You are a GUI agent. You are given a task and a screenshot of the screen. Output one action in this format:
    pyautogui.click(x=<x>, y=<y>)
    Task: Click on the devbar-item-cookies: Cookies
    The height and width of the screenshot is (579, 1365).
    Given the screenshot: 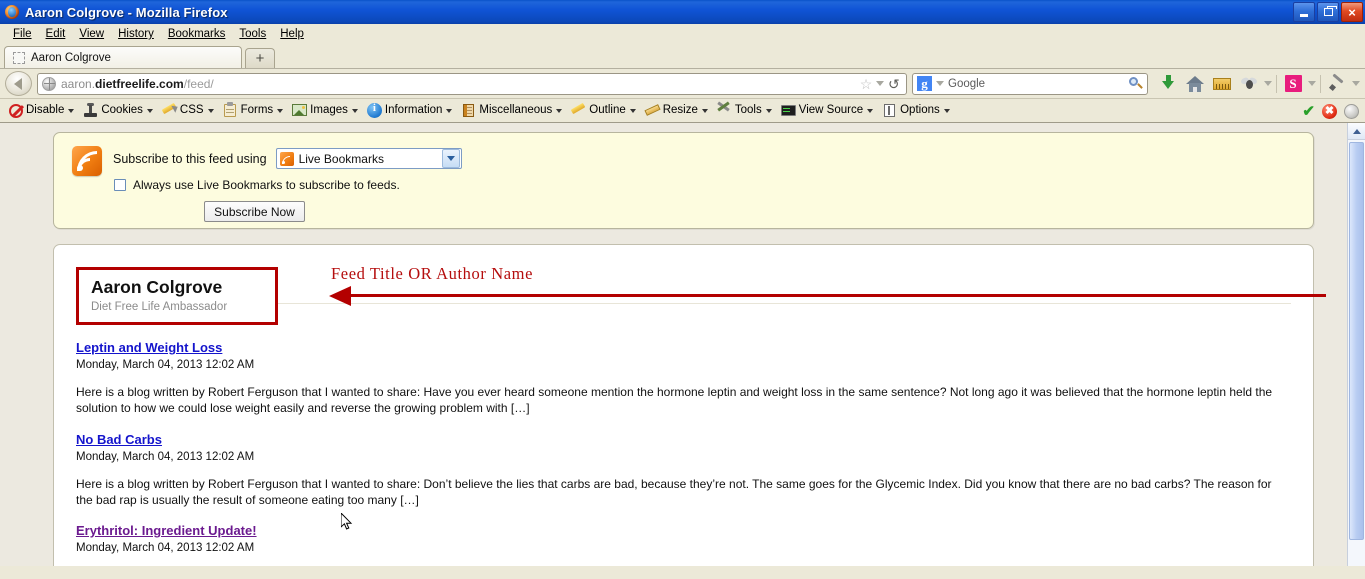 What is the action you would take?
    pyautogui.click(x=118, y=110)
    